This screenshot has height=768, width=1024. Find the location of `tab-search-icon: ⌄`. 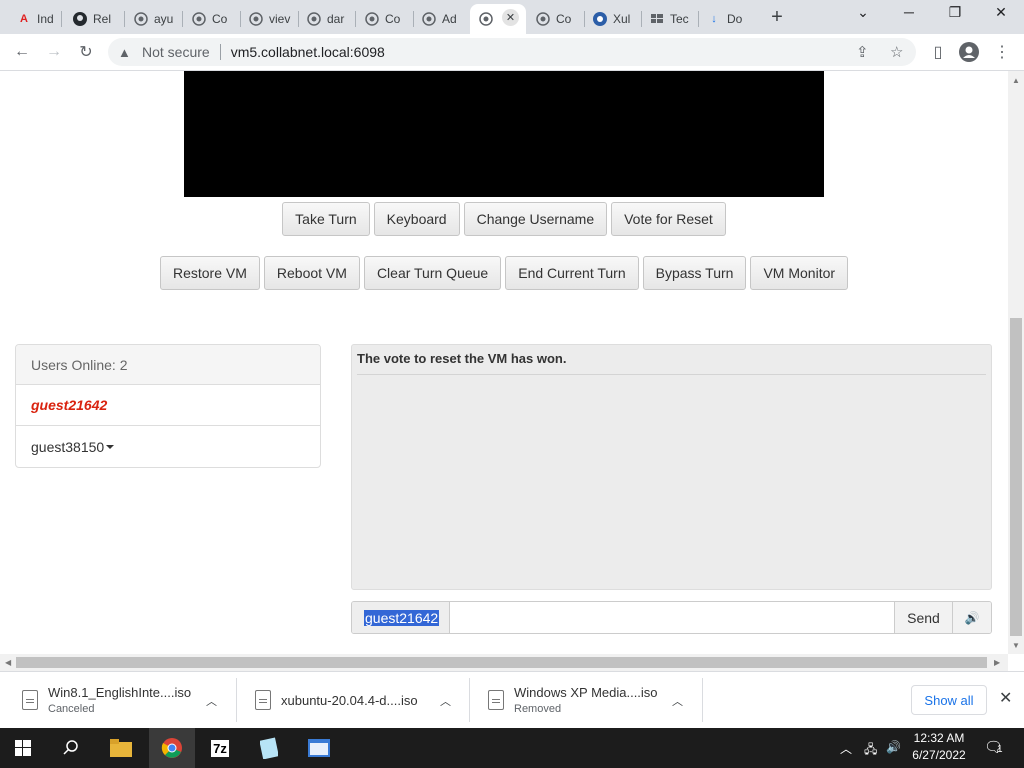

tab-search-icon: ⌄ is located at coordinates (863, 12).